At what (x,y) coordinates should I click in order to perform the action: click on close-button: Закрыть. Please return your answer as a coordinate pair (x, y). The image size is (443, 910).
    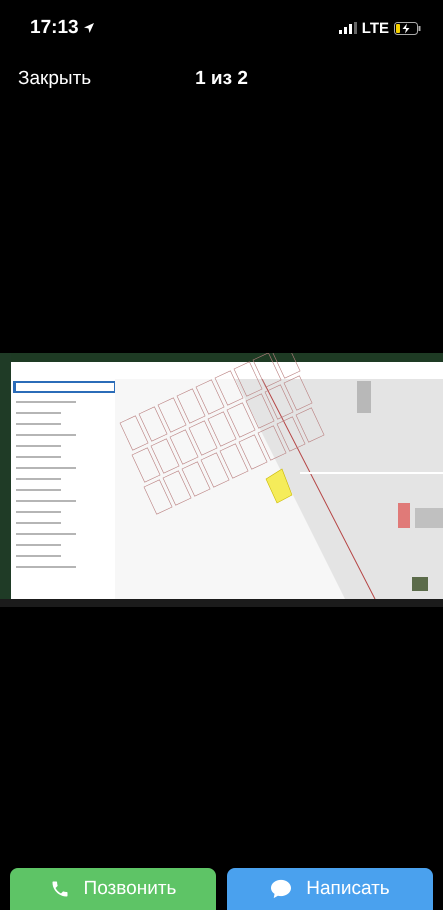
    Looking at the image, I should click on (55, 79).